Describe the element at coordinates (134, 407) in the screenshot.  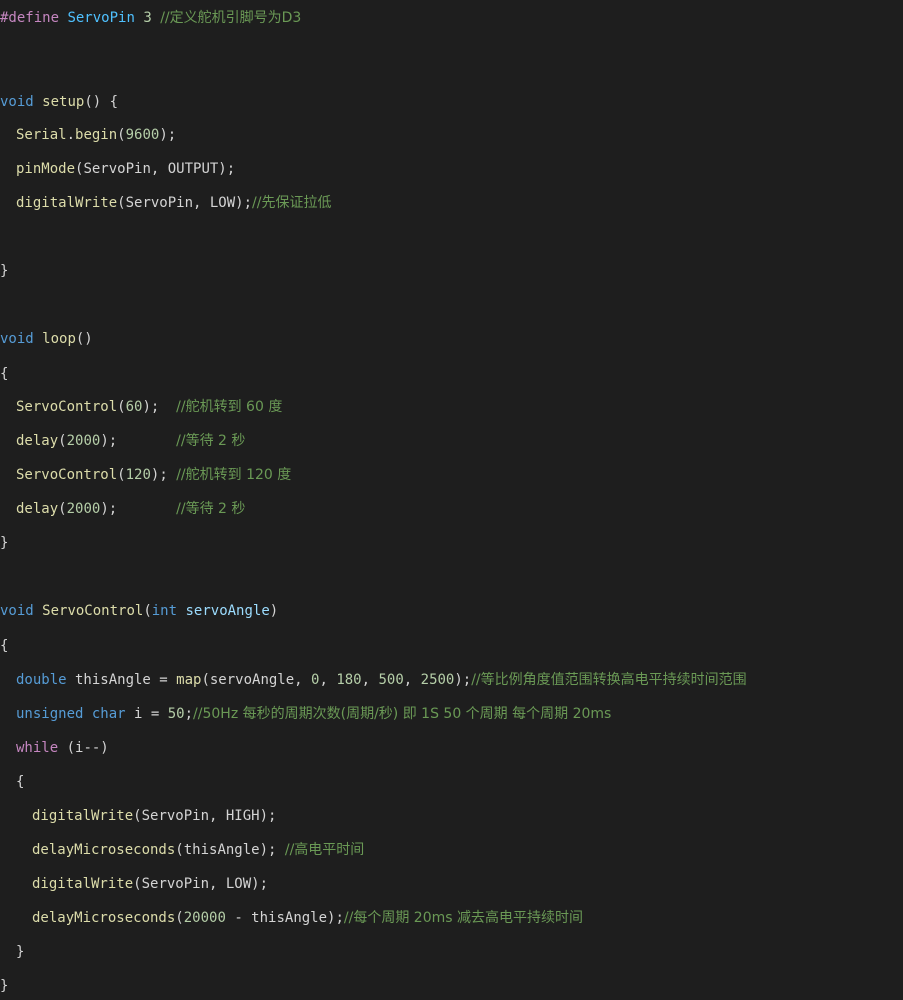
I see `number-literal: 60` at that location.